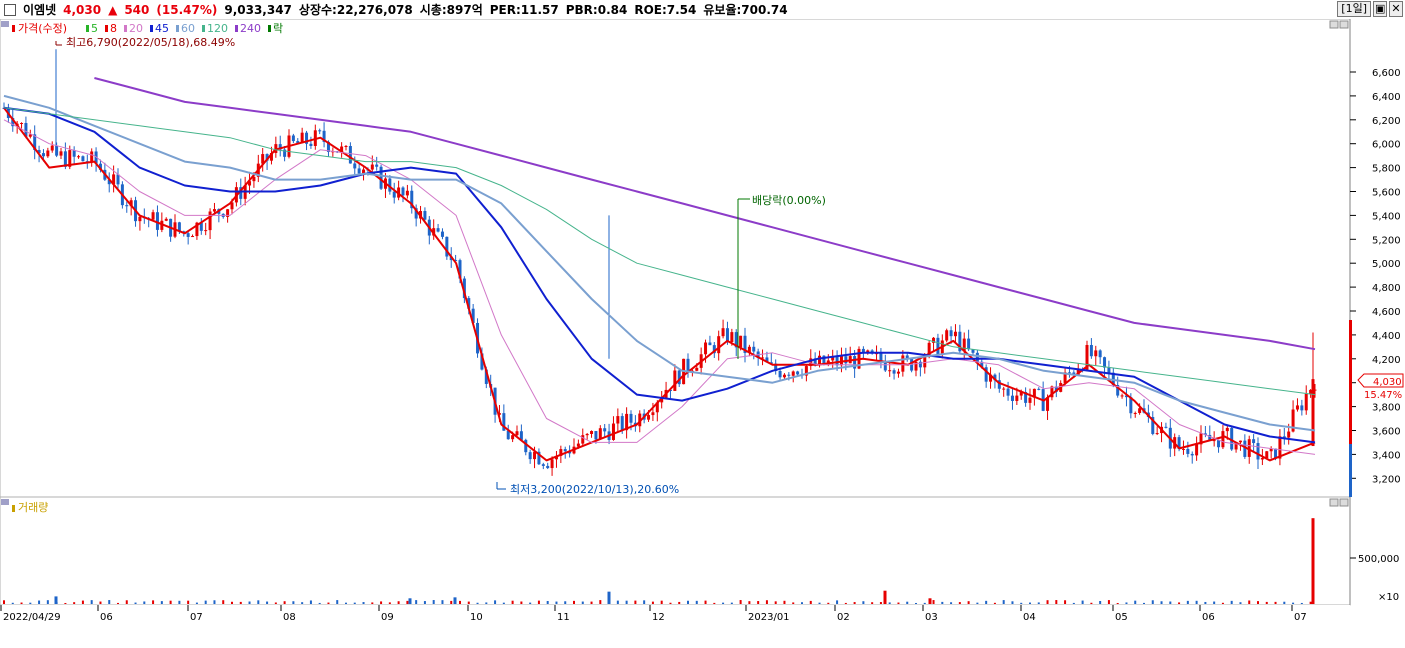 The width and height of the screenshot is (1405, 648). Describe the element at coordinates (1386, 97) in the screenshot. I see `price-tick-label: 6,400` at that location.